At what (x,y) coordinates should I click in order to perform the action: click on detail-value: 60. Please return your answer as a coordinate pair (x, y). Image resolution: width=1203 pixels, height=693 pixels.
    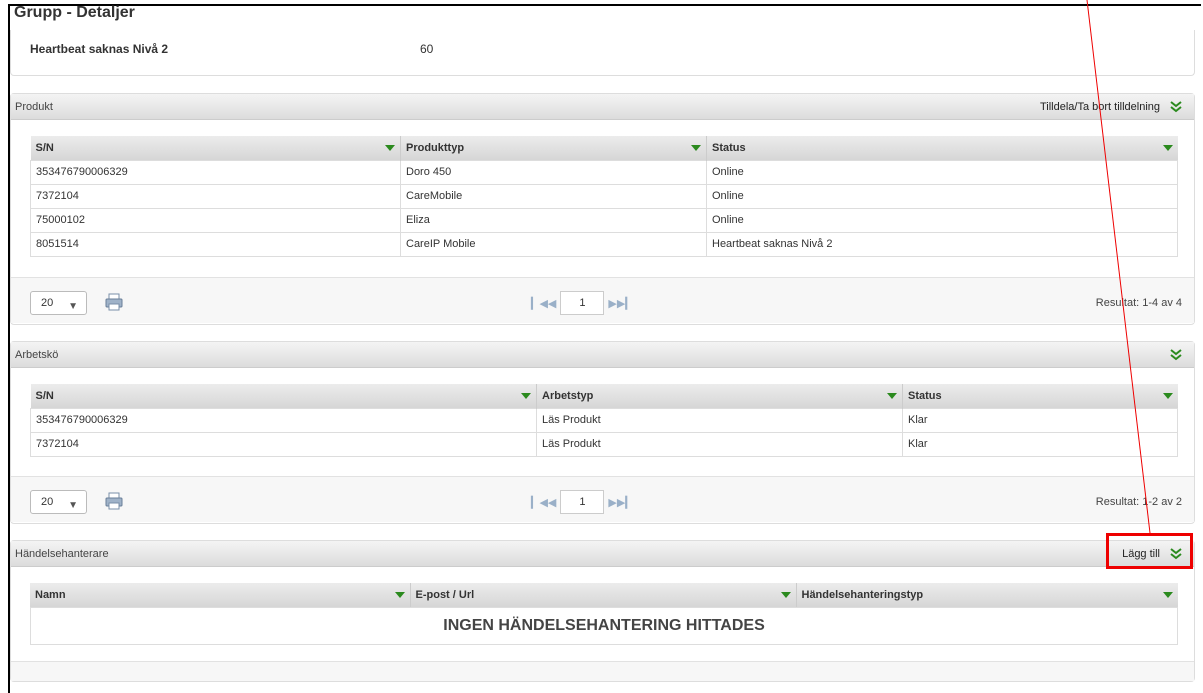
    Looking at the image, I should click on (427, 49).